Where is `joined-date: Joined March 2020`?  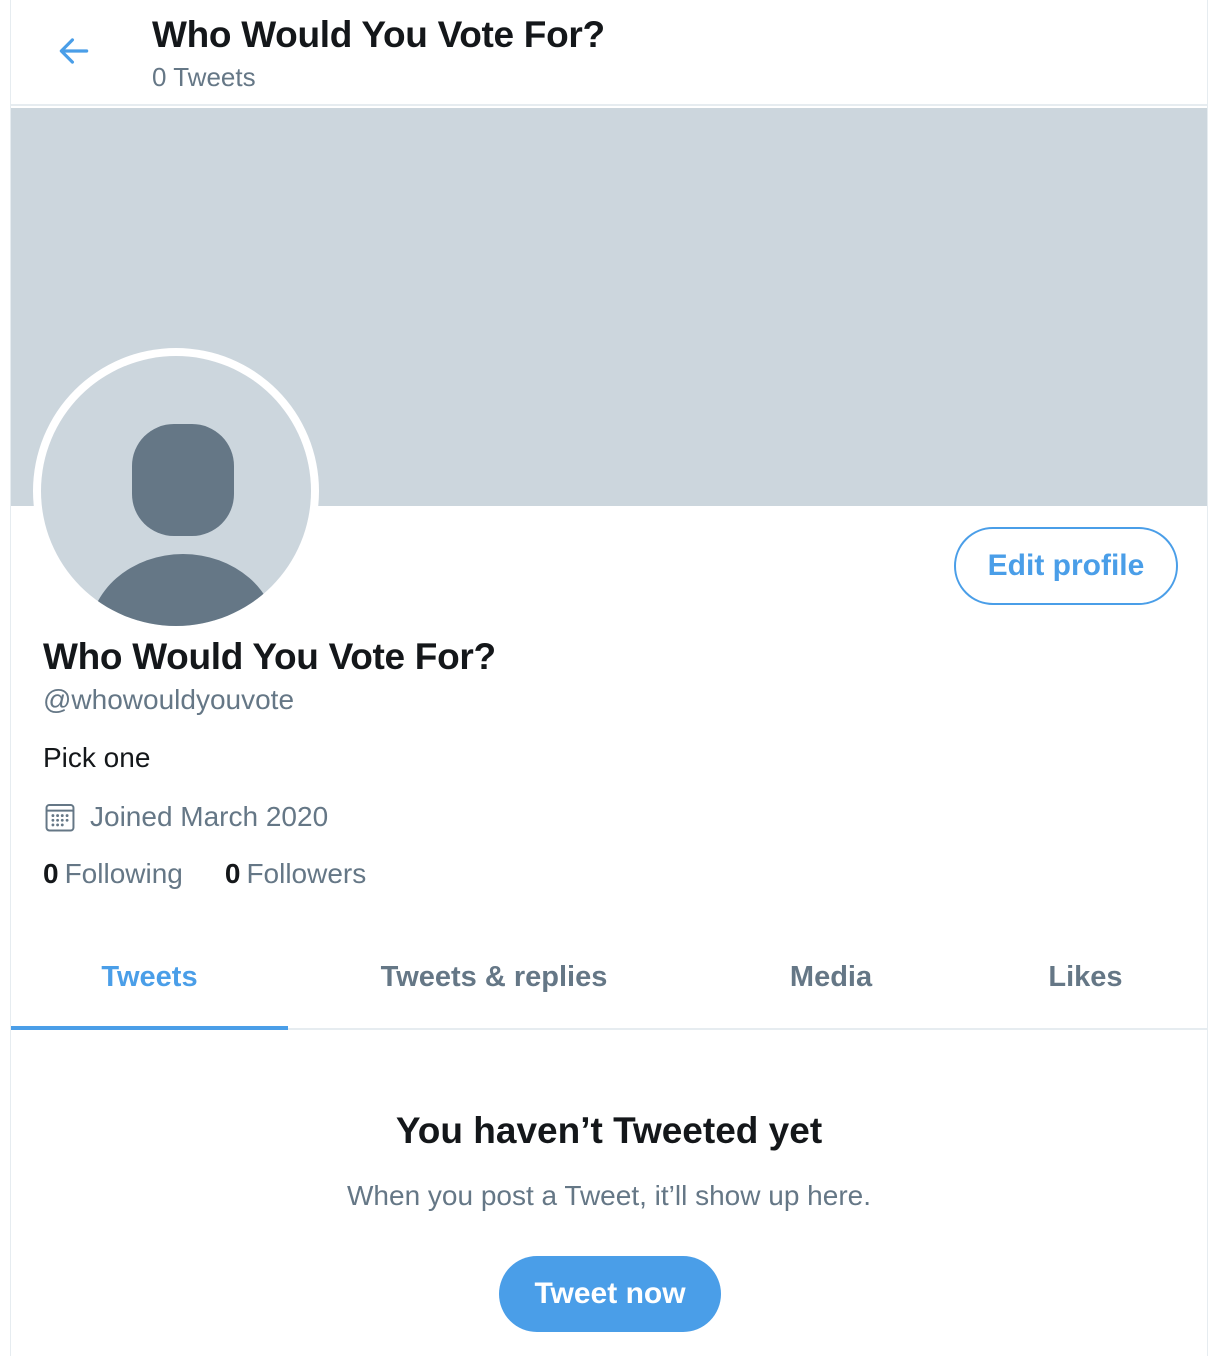 joined-date: Joined March 2020 is located at coordinates (185, 817).